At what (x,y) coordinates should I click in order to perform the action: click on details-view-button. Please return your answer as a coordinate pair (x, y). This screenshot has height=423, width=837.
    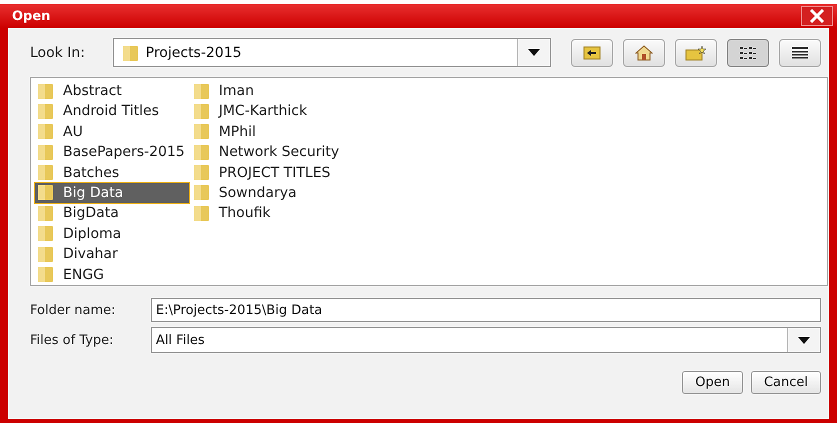
    Looking at the image, I should click on (800, 52).